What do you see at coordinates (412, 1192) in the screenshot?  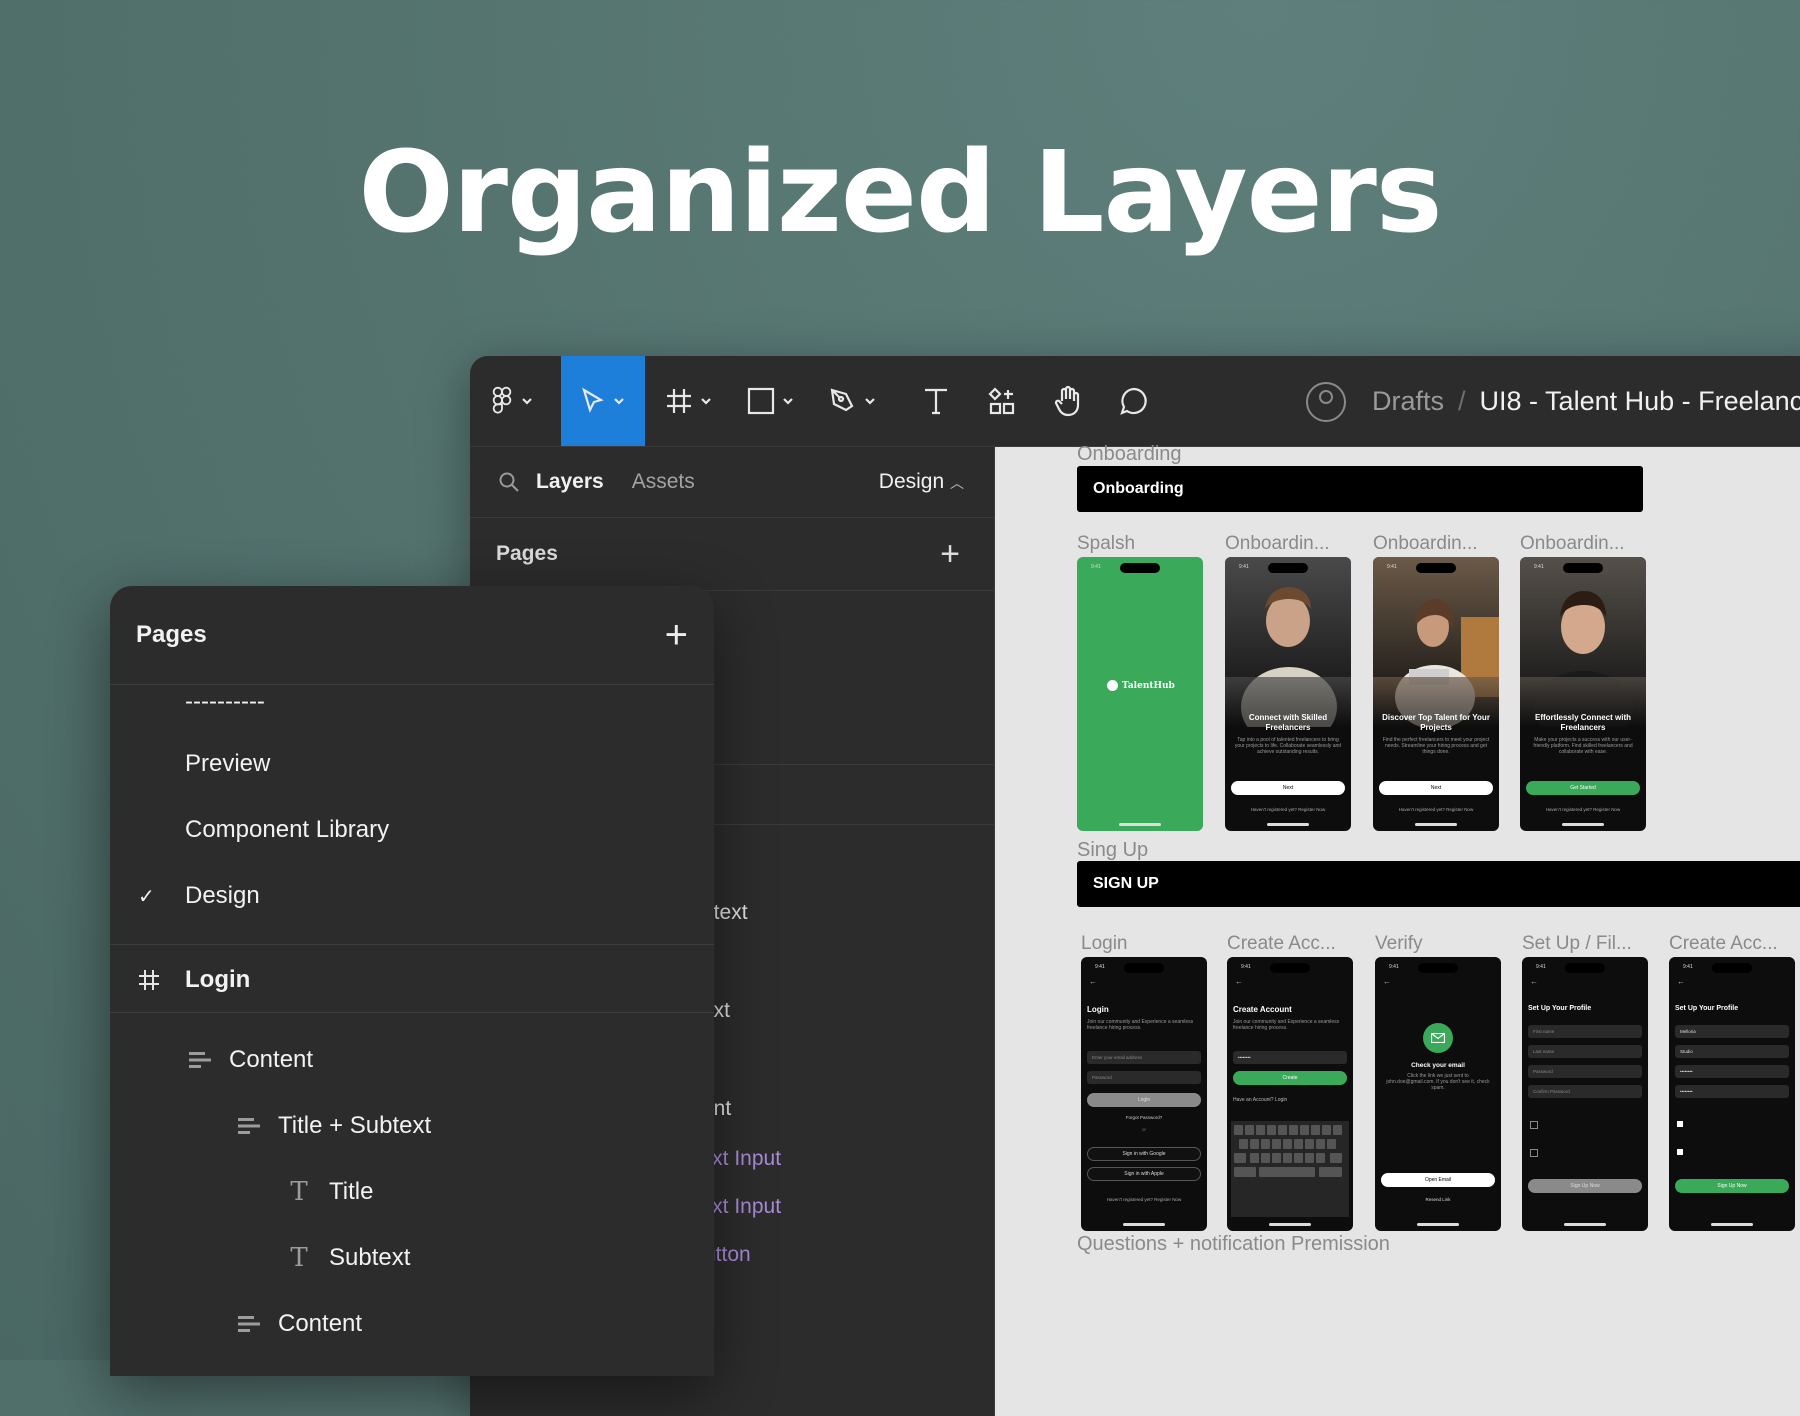 I see `layer-row-title-text: T Title` at bounding box center [412, 1192].